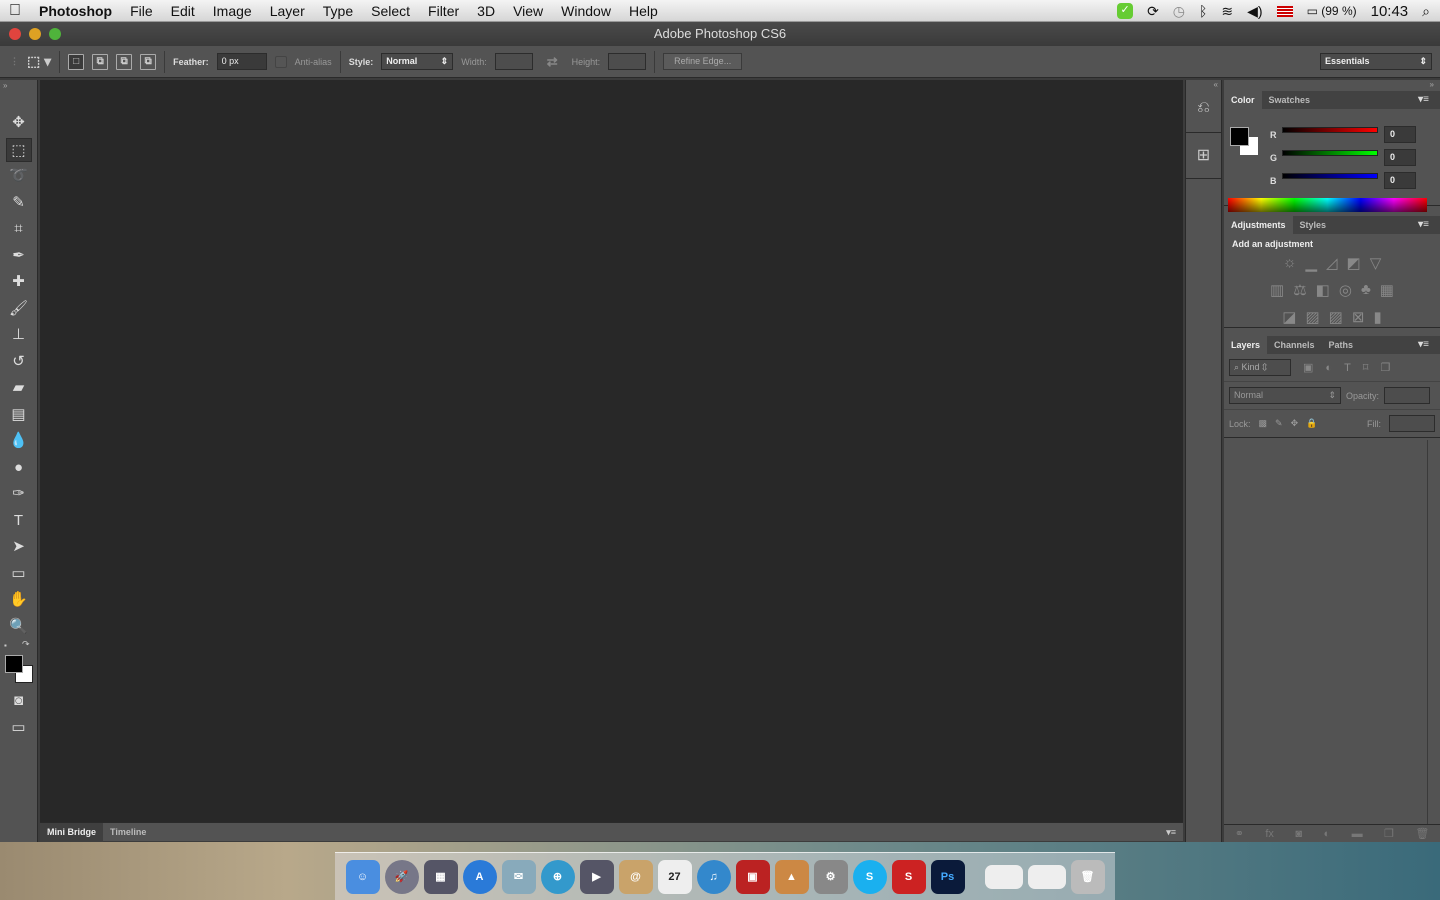  Describe the element at coordinates (1239, 136) in the screenshot. I see `foreground-color` at that location.